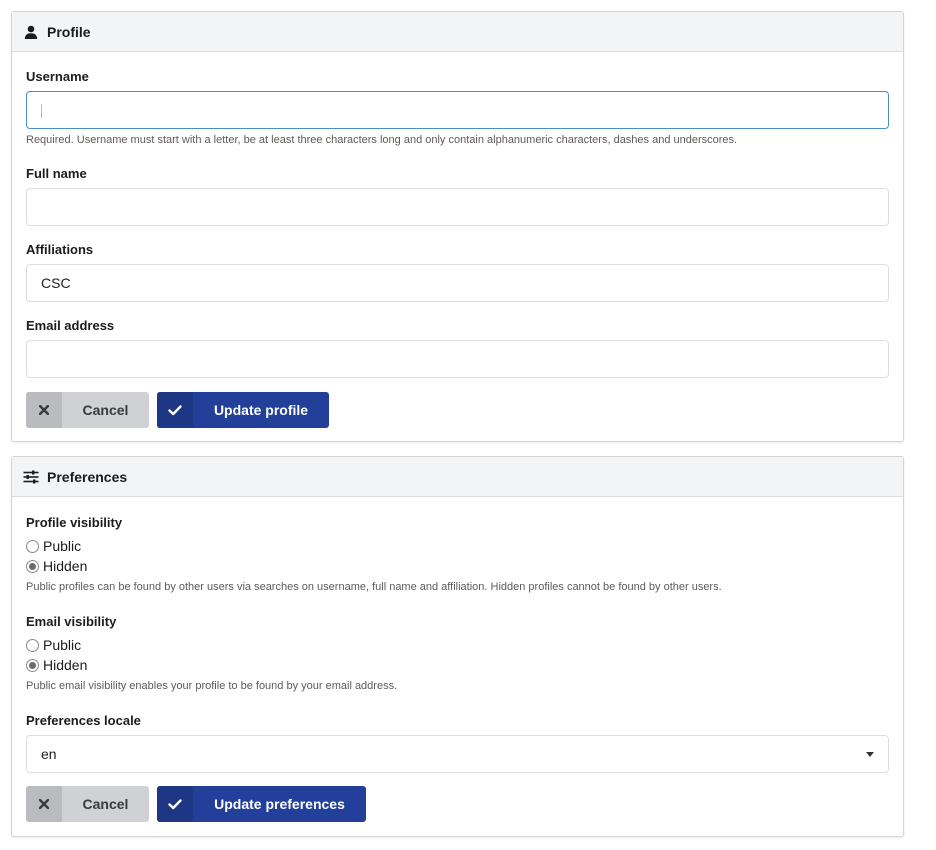  I want to click on email-visibility-hidden-option: Hidden, so click(56, 665).